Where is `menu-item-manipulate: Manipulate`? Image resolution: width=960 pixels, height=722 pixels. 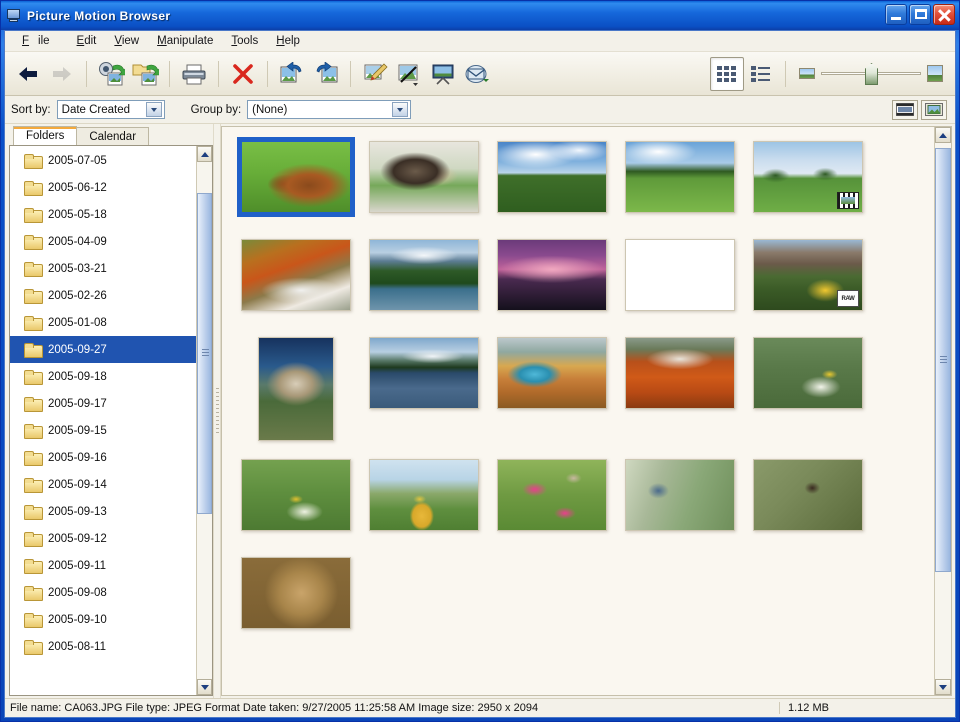
menu-item-manipulate: Manipulate is located at coordinates (185, 41).